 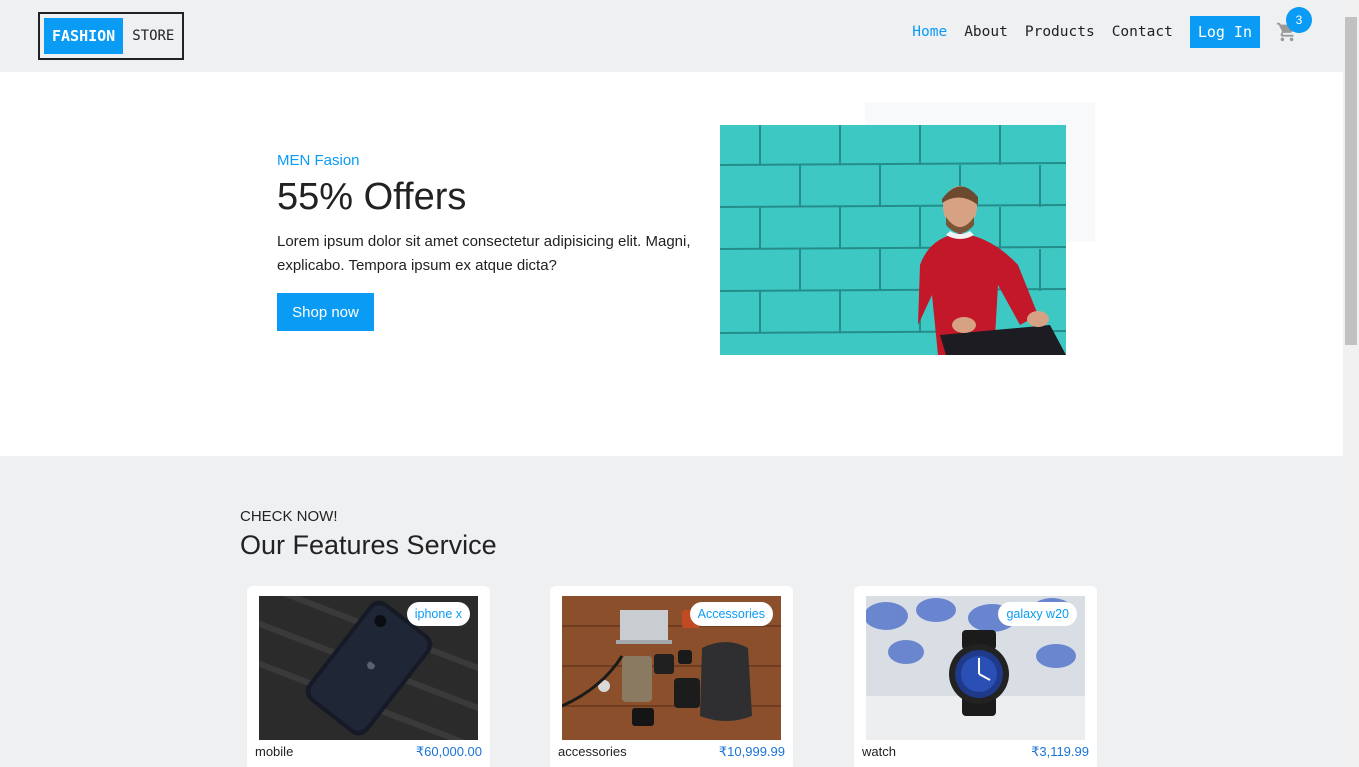 What do you see at coordinates (318, 160) in the screenshot?
I see `hero-subtitle: MEN Fasion` at bounding box center [318, 160].